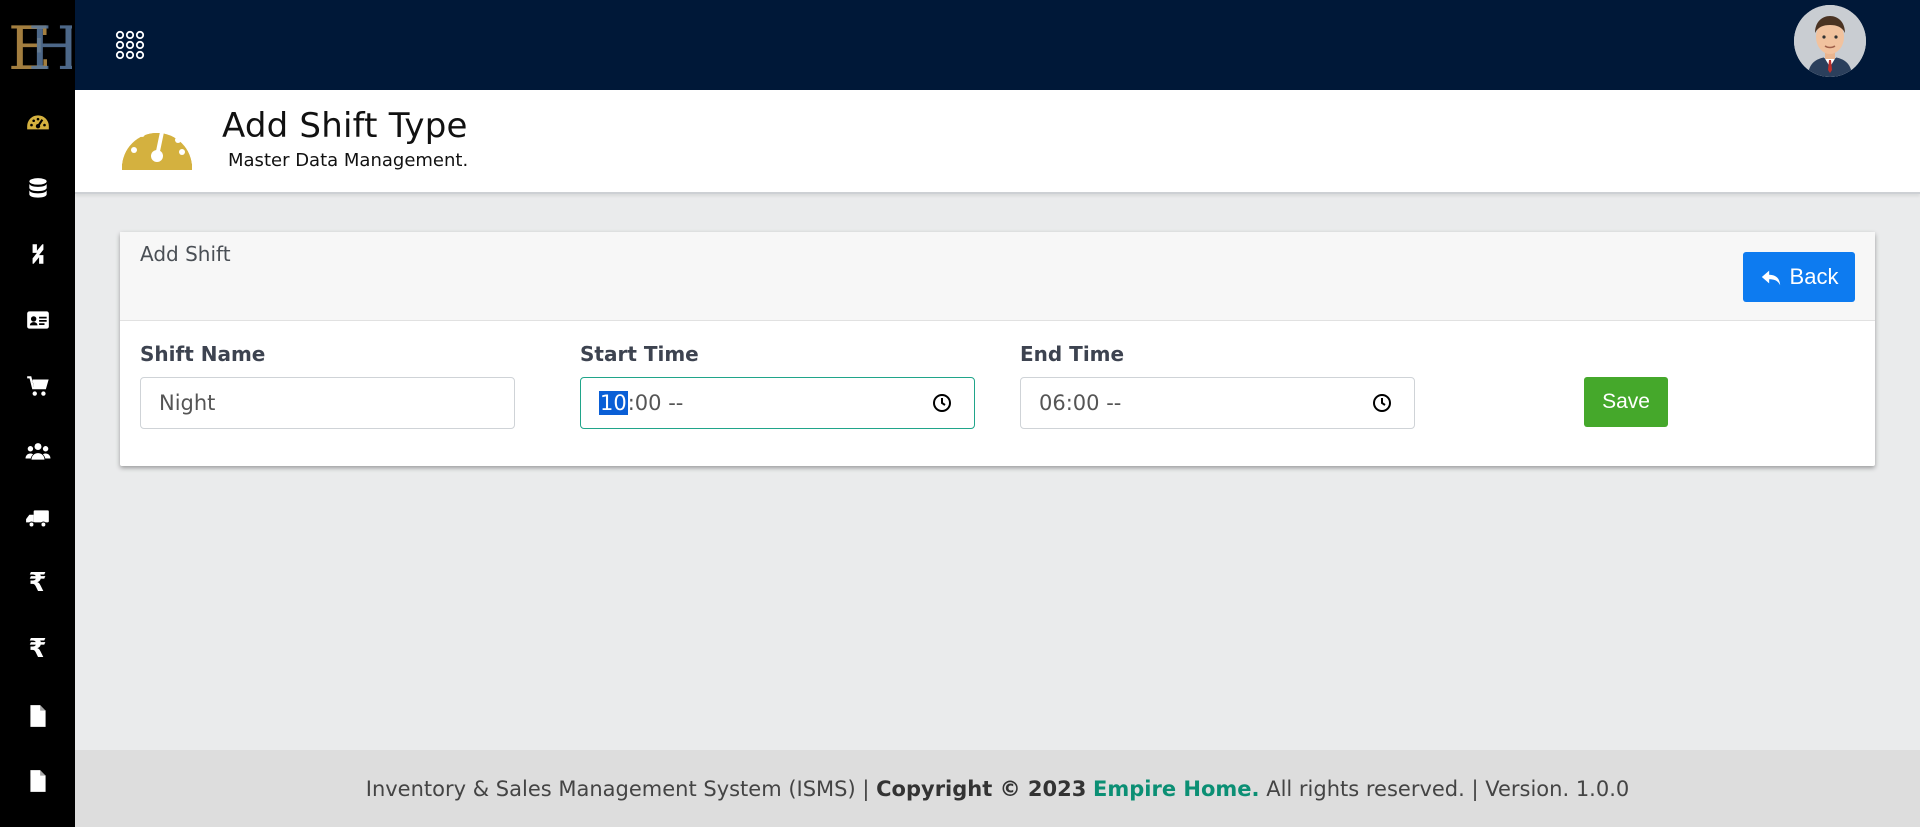 This screenshot has height=827, width=1920. What do you see at coordinates (639, 354) in the screenshot?
I see `start-time-label: Start Time` at bounding box center [639, 354].